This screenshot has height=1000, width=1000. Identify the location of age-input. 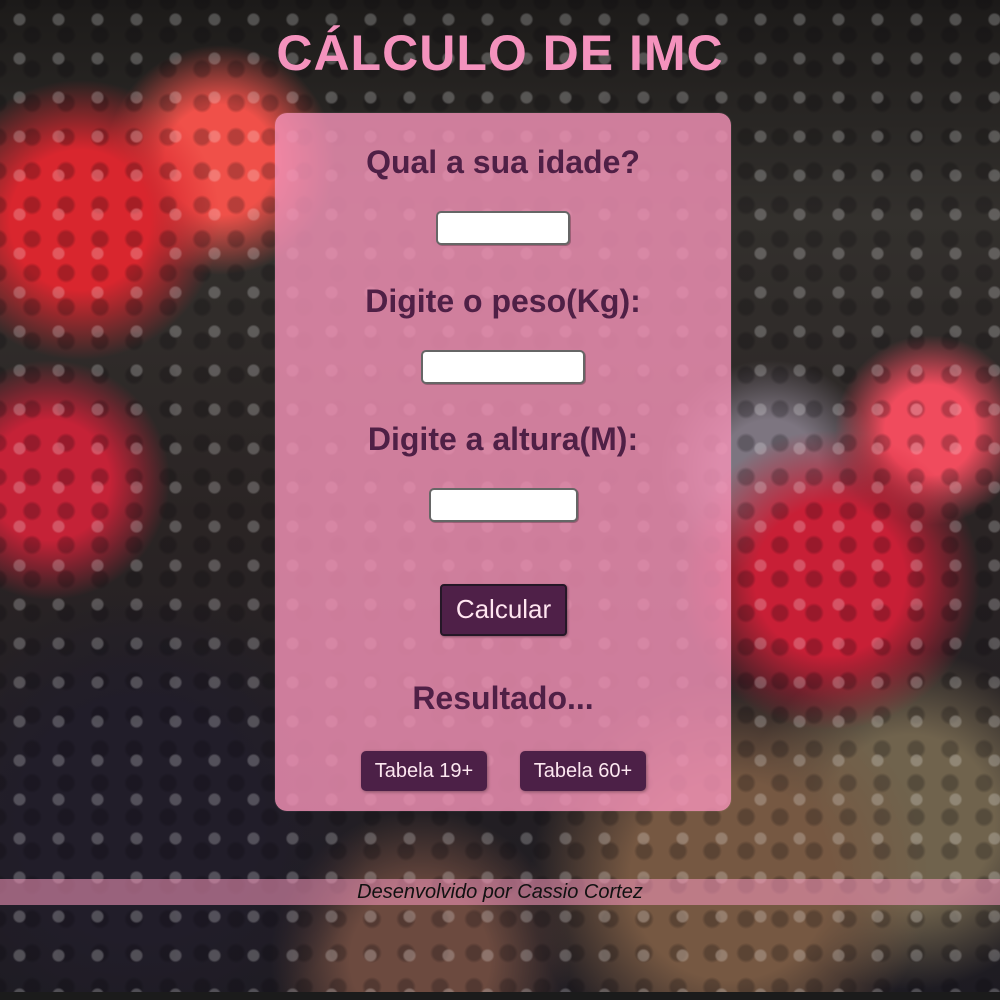
(503, 228).